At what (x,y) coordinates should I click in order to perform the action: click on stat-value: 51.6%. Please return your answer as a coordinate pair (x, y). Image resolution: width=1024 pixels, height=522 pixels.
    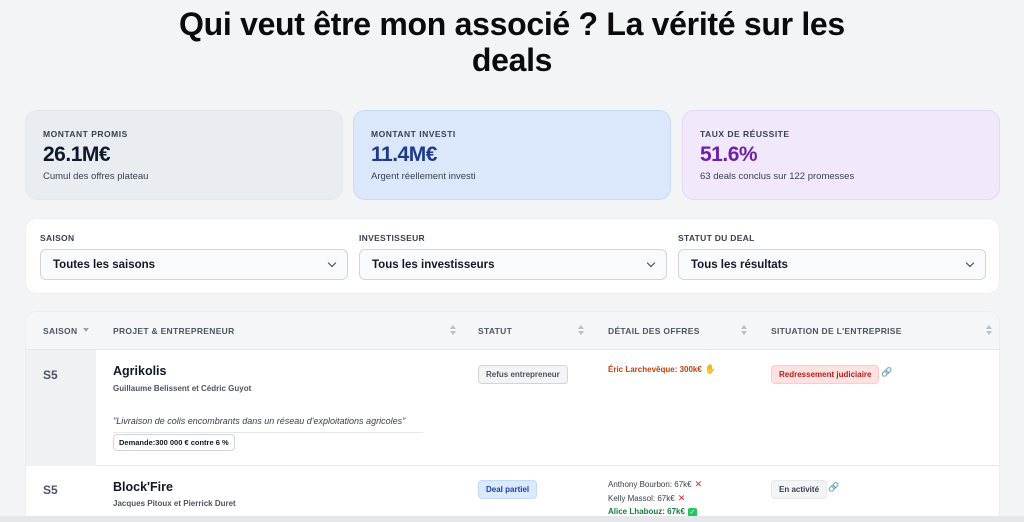
    Looking at the image, I should click on (729, 154).